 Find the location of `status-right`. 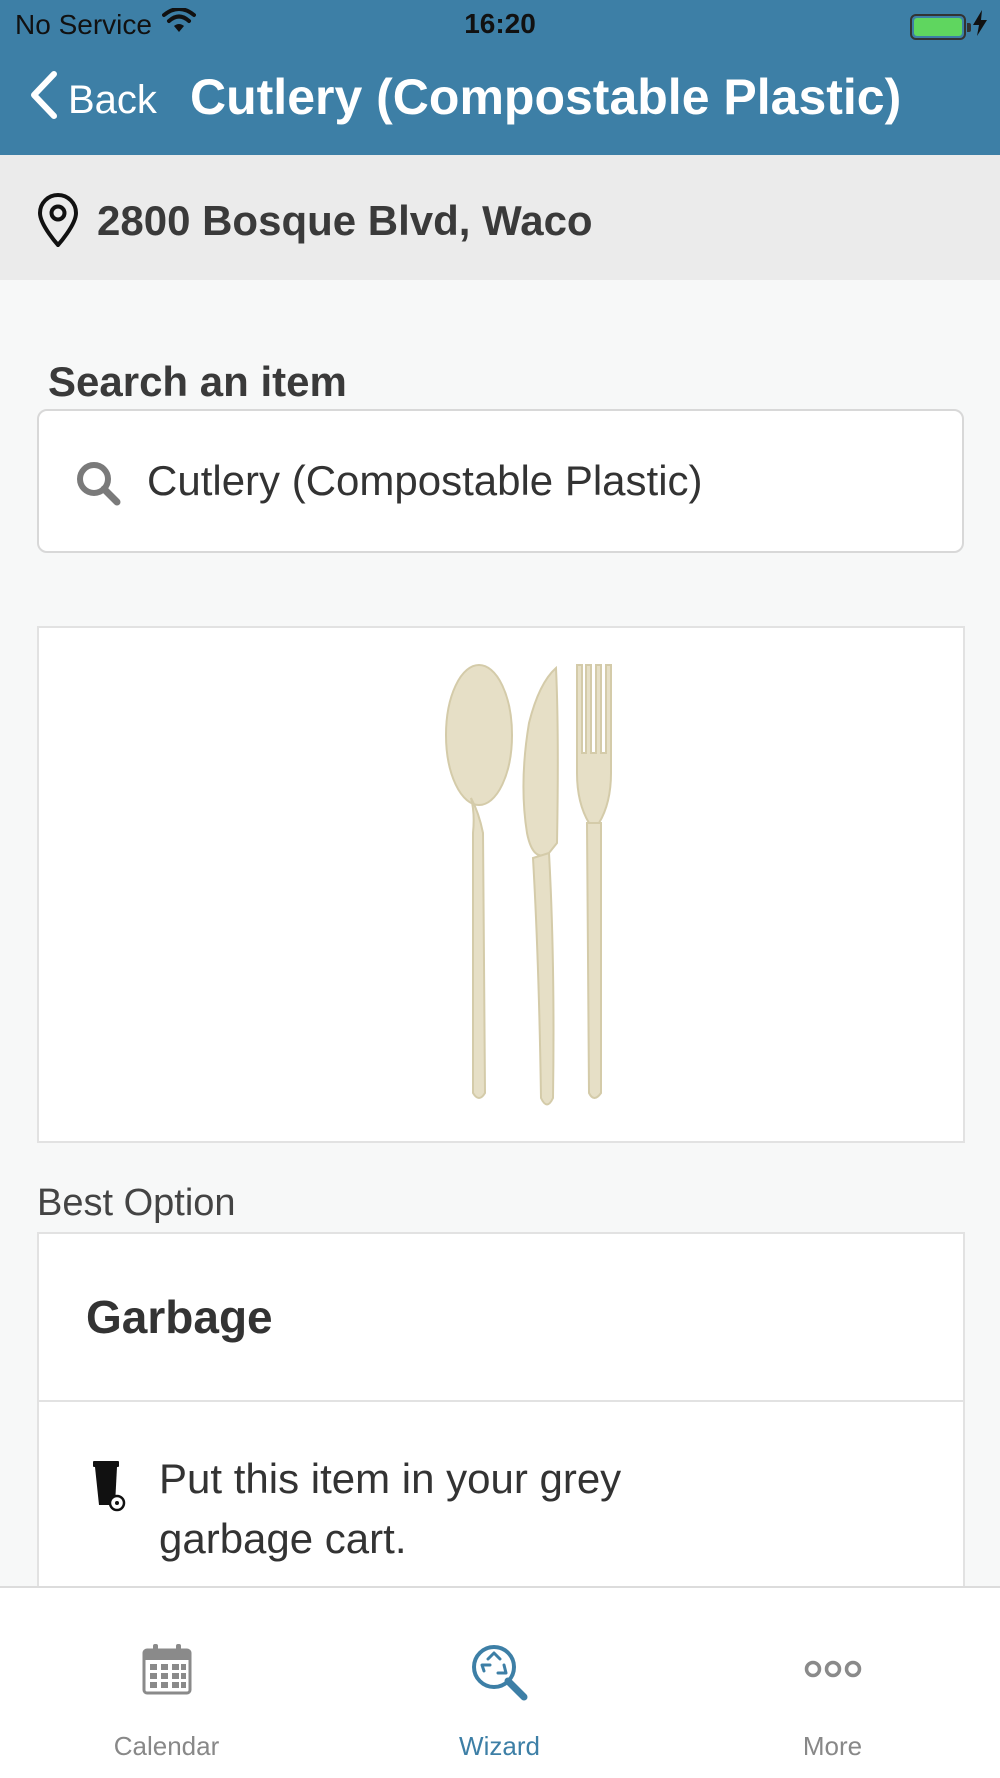

status-right is located at coordinates (949, 26).